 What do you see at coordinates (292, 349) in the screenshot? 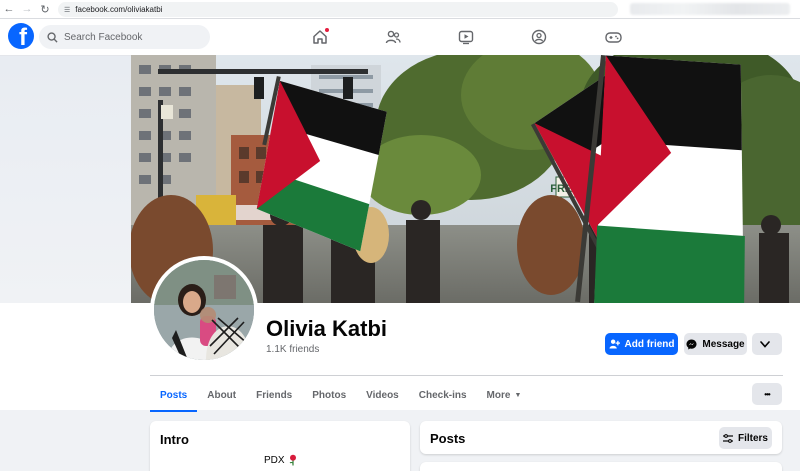
I see `friends-count: 1.1K friends` at bounding box center [292, 349].